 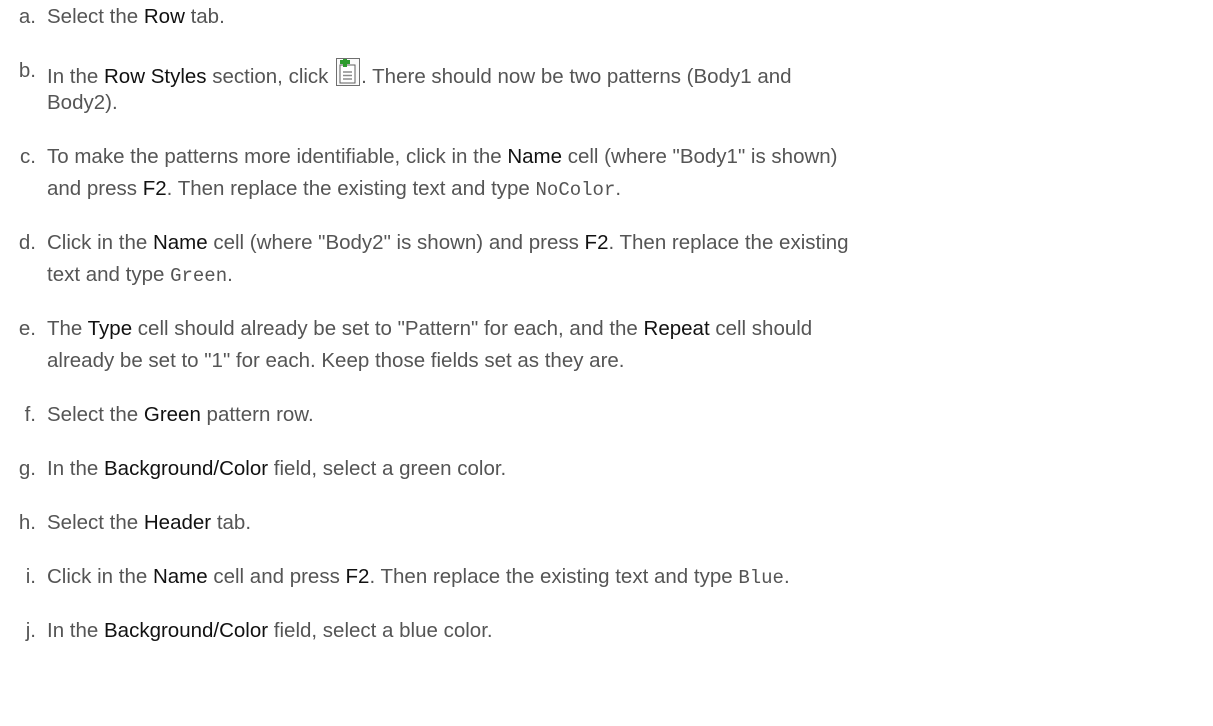 I want to click on step-marker: c., so click(x=28, y=156).